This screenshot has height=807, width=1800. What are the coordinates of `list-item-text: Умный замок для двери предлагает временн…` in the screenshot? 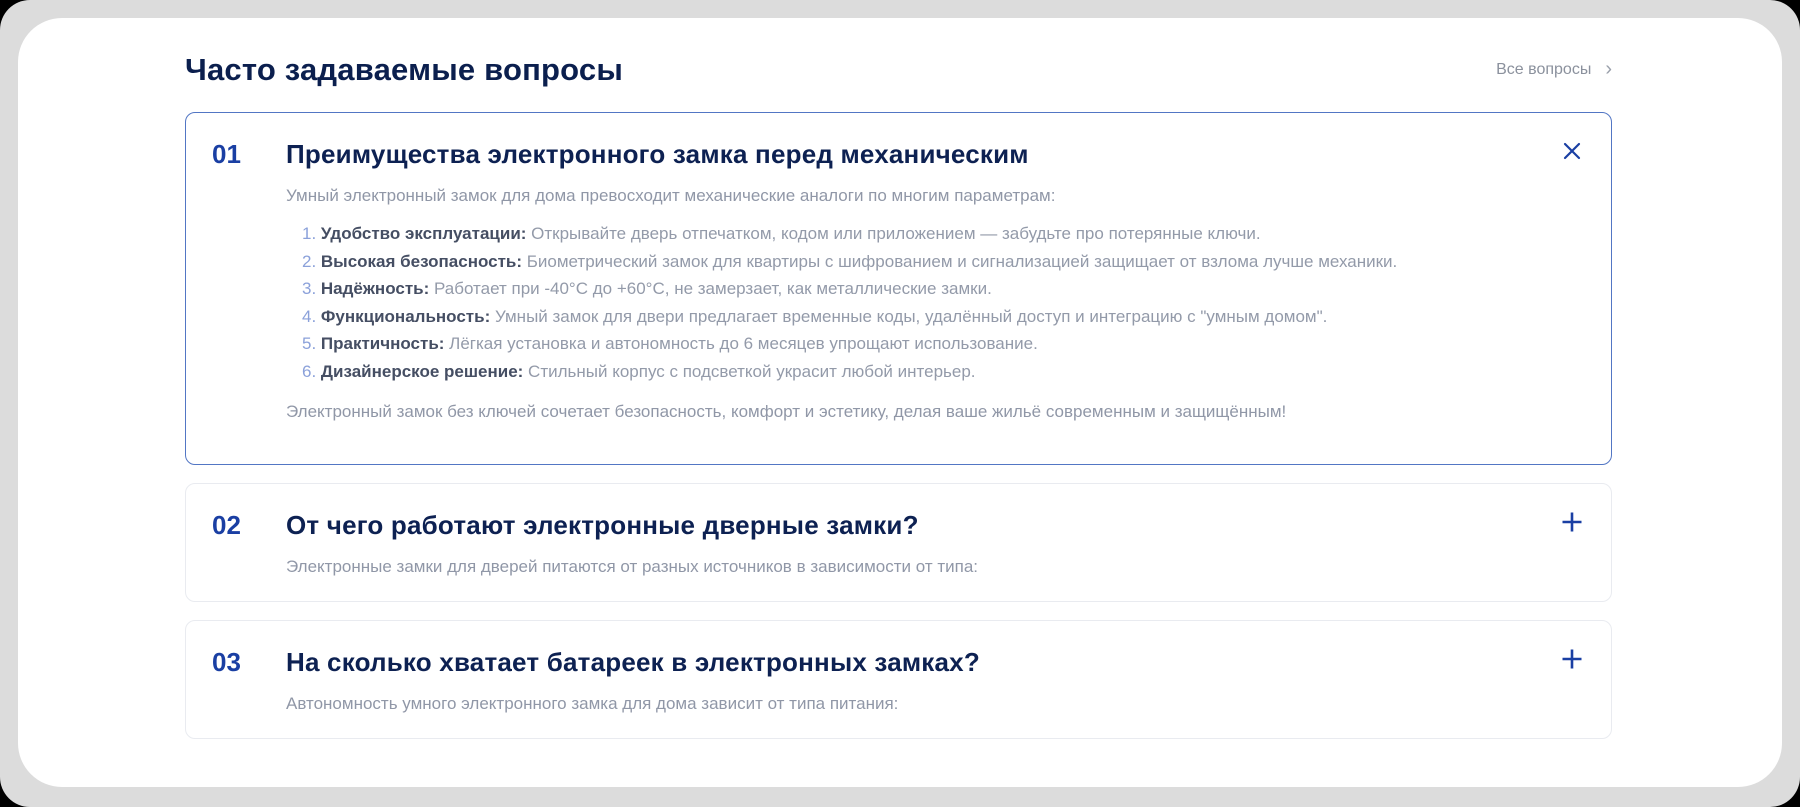 It's located at (909, 316).